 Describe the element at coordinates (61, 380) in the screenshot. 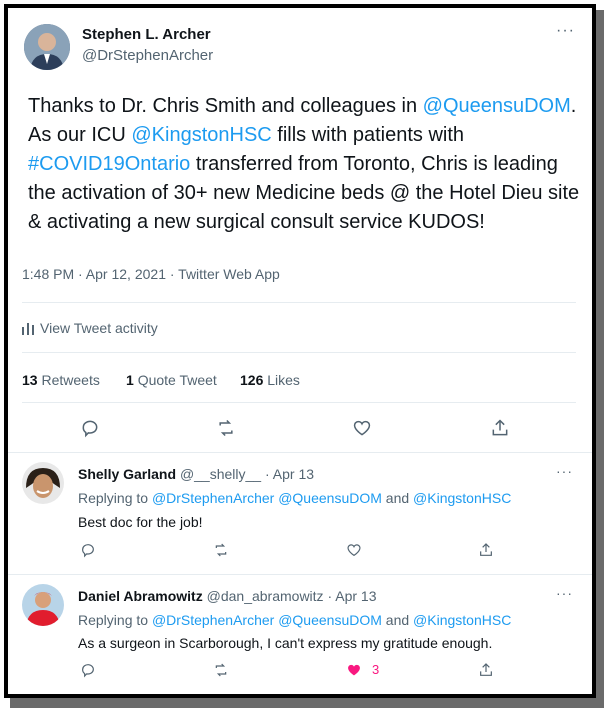

I see `retweets-stat: 13 Retweets` at that location.